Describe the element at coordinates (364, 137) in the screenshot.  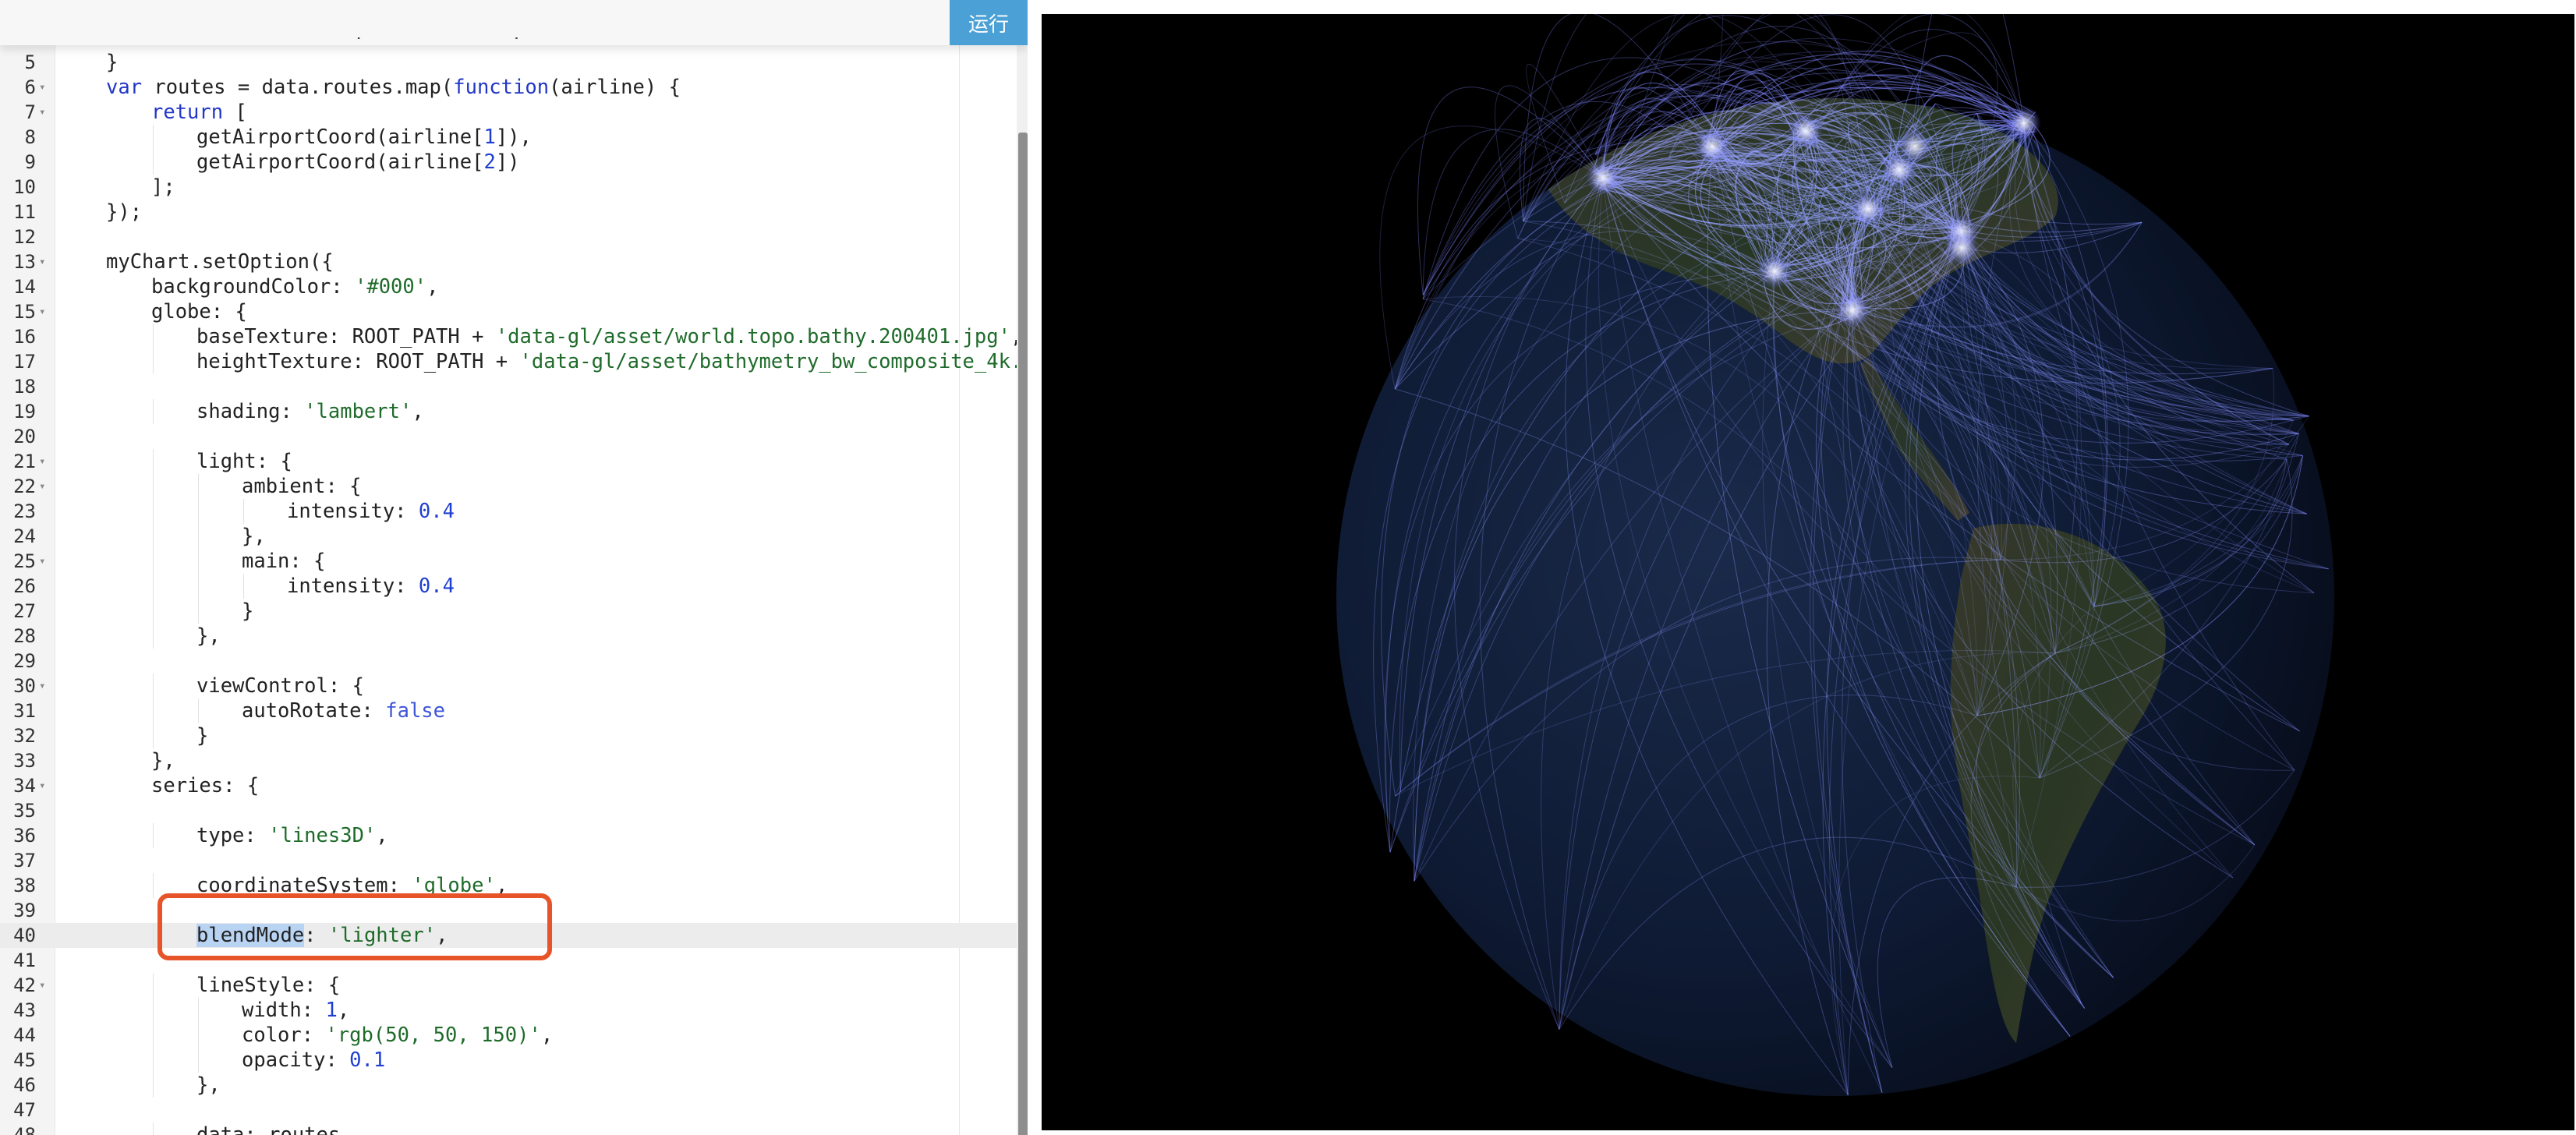
I see `code-text: getAirportCoord(airline[1]),` at that location.